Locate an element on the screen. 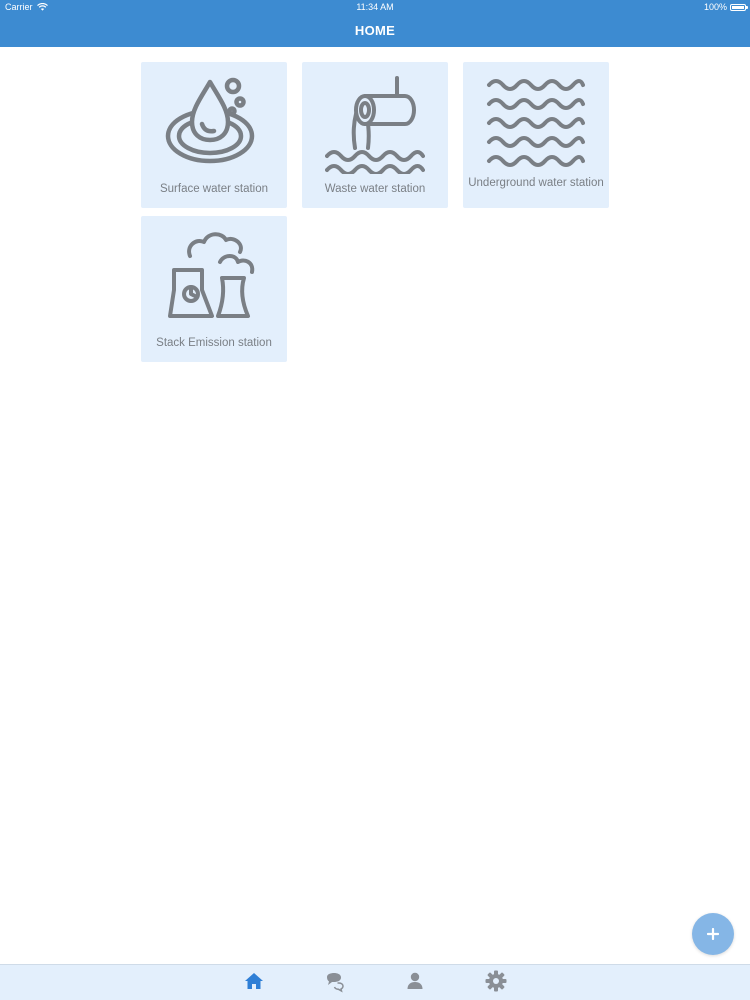  station-tile-underground-water: Underground water station is located at coordinates (536, 135).